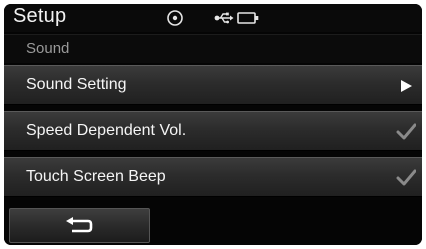  Describe the element at coordinates (224, 18) in the screenshot. I see `usb-icon` at that location.